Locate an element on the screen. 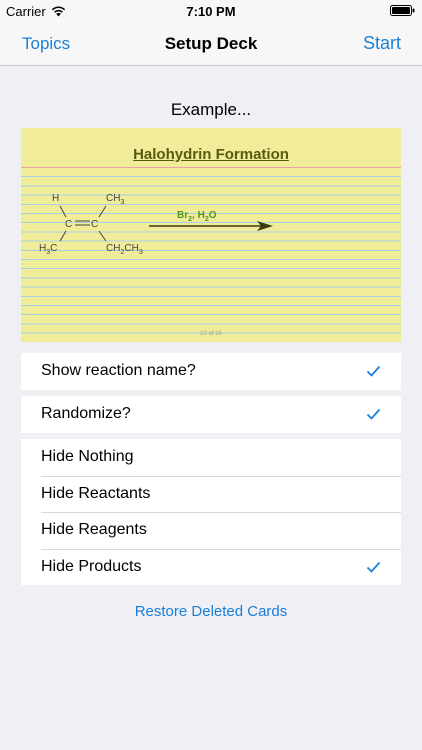  start-button: Start is located at coordinates (382, 43).